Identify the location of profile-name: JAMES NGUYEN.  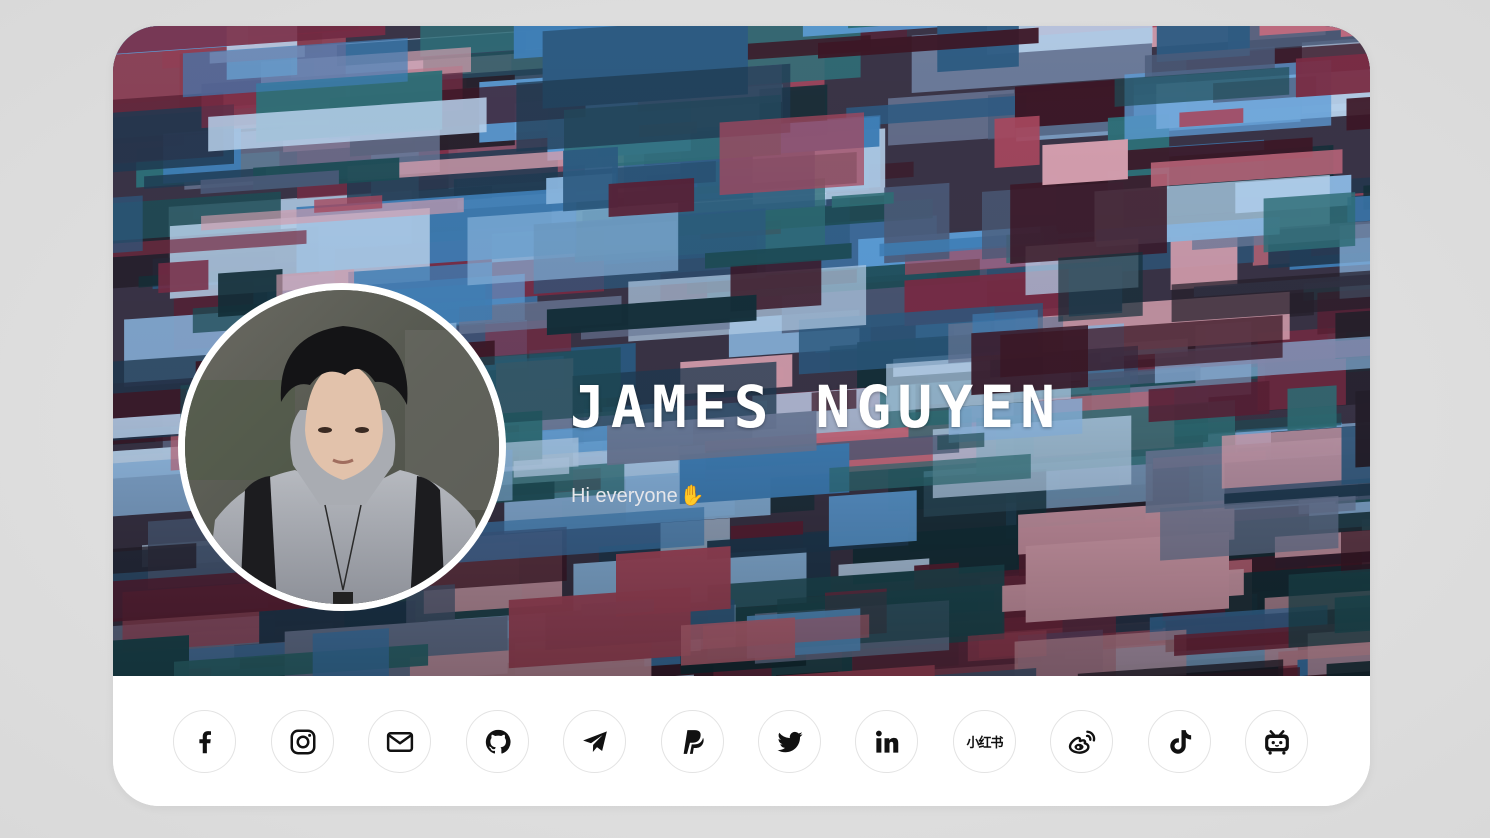
(816, 407).